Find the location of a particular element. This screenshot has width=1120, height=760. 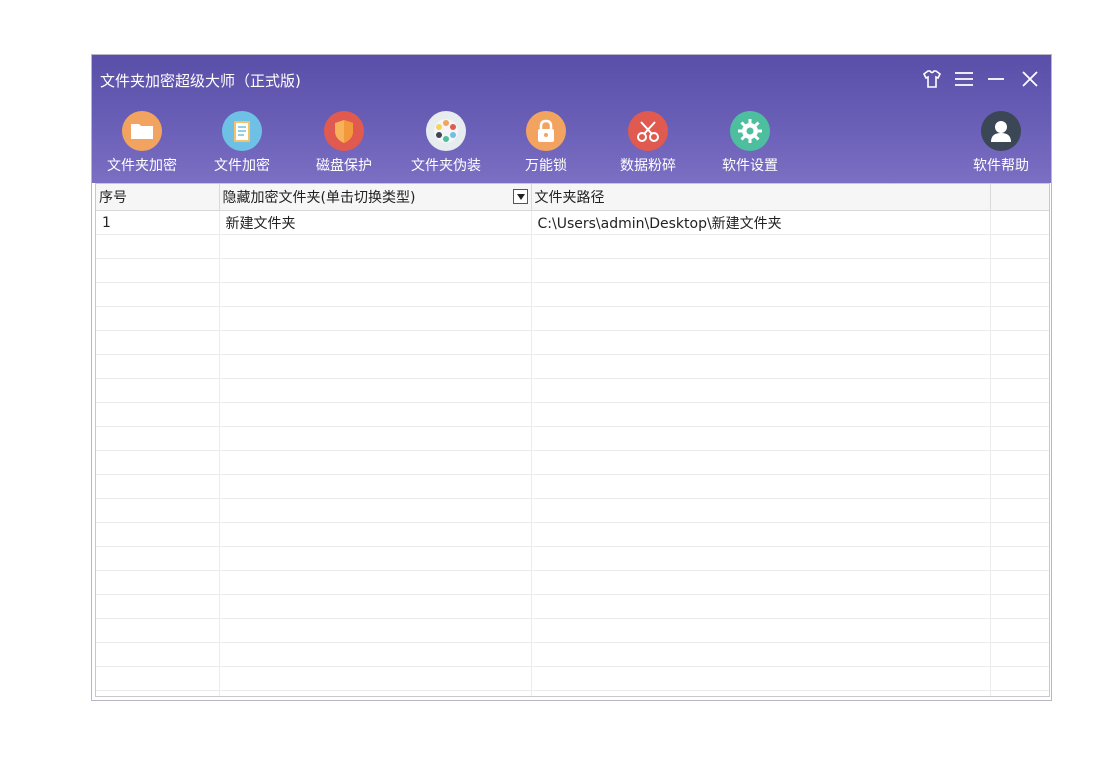

gear-icon is located at coordinates (750, 131).